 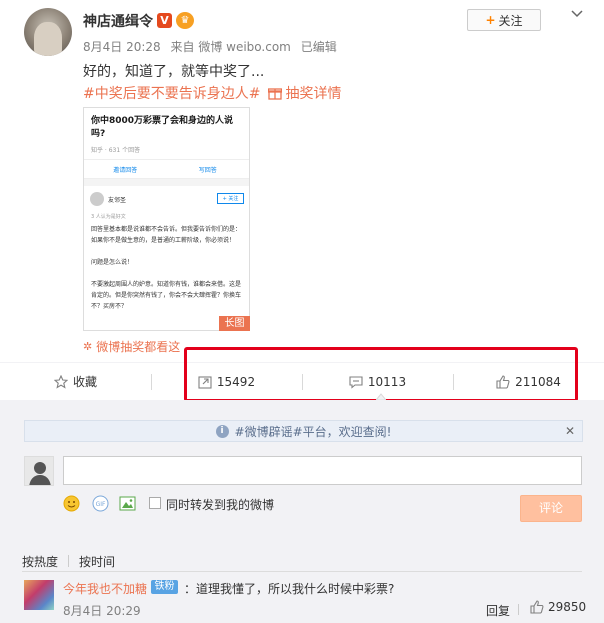 I want to click on comment-time: 8月4日 20:29, so click(x=102, y=611).